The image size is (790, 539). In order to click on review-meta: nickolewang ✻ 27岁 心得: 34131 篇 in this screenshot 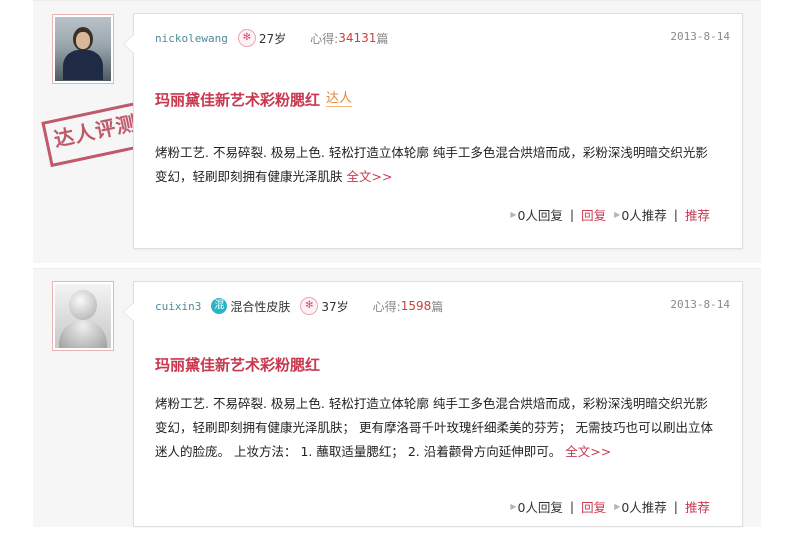, I will do `click(271, 38)`.